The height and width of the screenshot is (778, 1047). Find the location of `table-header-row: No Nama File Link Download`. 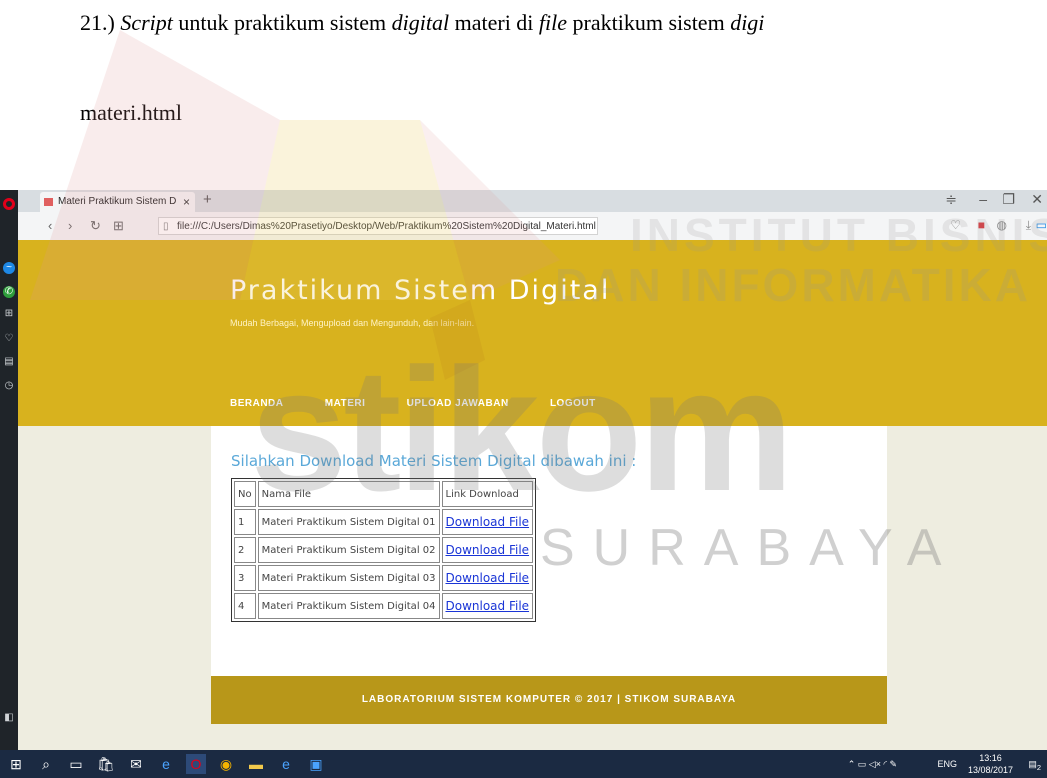

table-header-row: No Nama File Link Download is located at coordinates (384, 494).